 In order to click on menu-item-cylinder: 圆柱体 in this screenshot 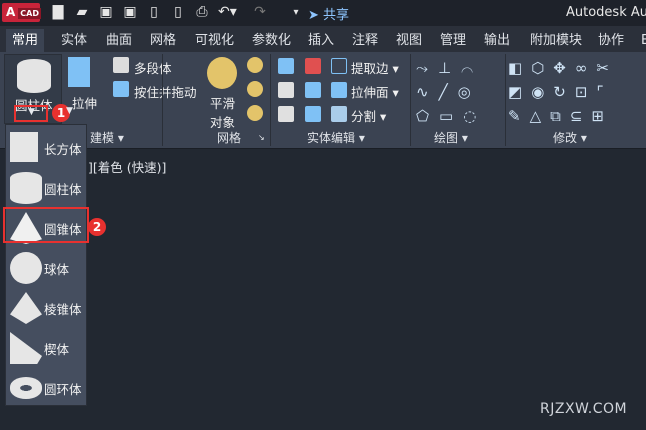, I will do `click(46, 188)`.